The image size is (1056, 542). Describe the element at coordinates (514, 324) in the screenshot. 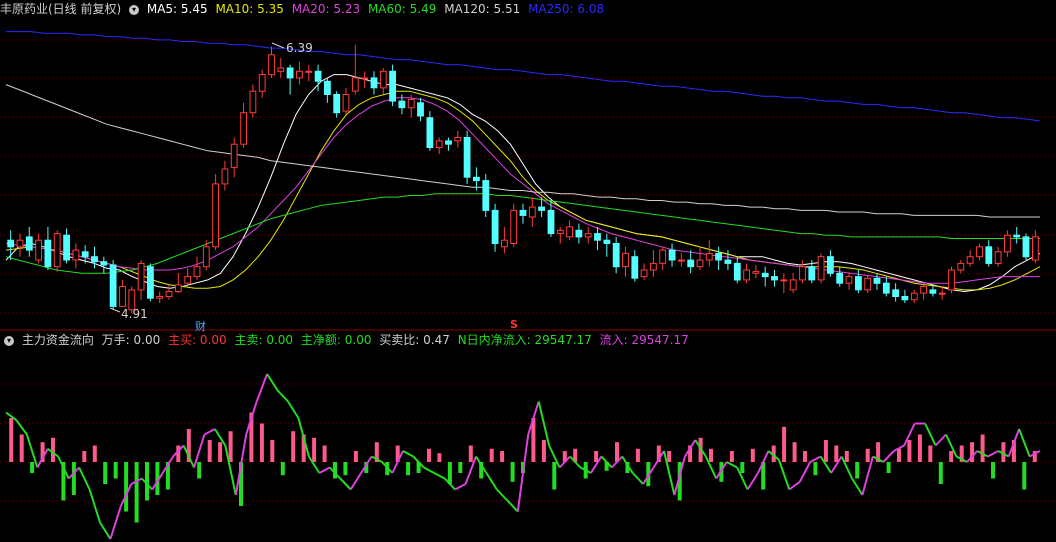

I see `sell-signal-marker: S` at that location.